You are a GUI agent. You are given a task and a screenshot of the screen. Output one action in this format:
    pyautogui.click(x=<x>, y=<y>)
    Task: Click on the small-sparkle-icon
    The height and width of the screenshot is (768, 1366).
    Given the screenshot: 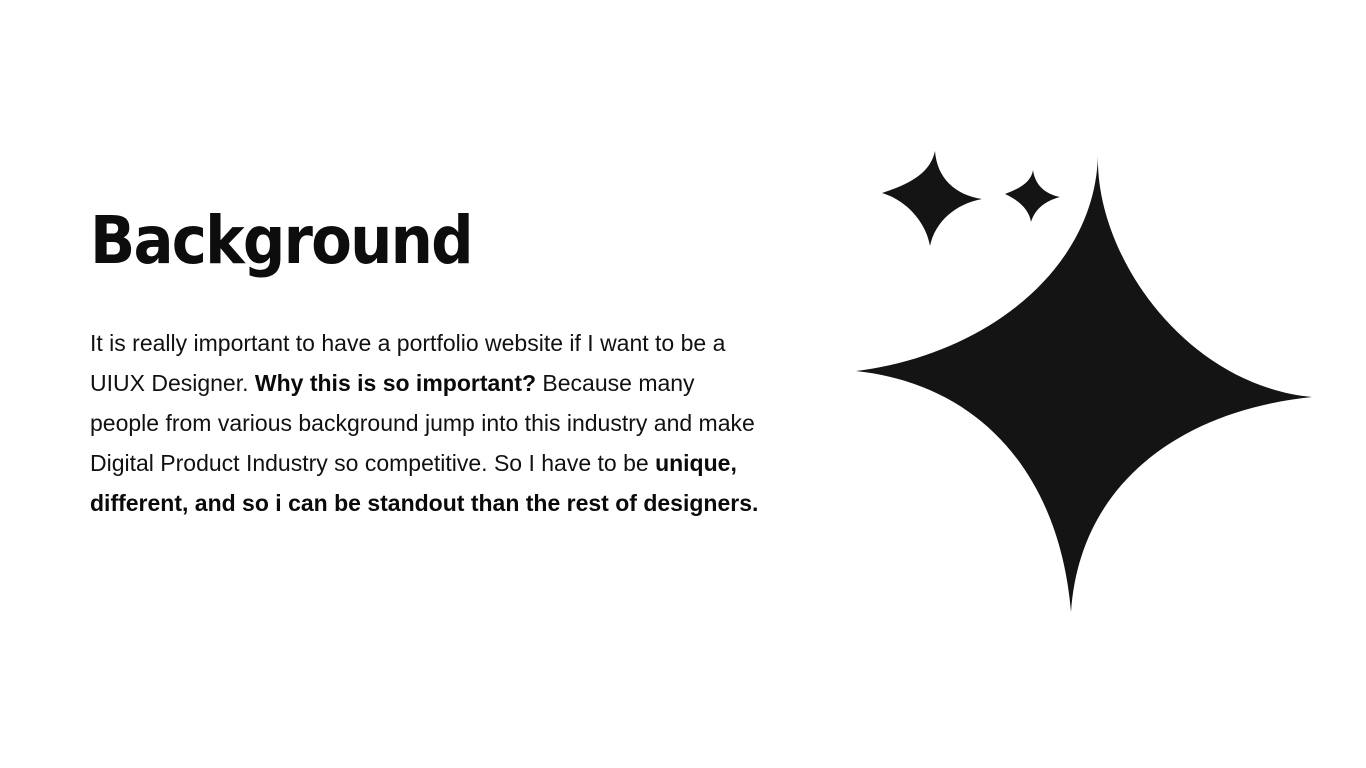 What is the action you would take?
    pyautogui.click(x=1032, y=196)
    